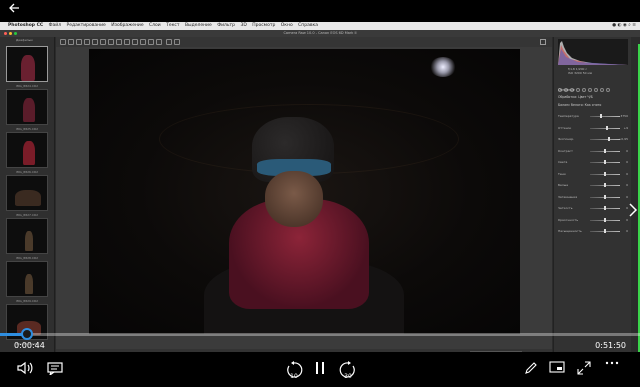  I want to click on adjustment-slider-row: Температура 3750, so click(593, 116).